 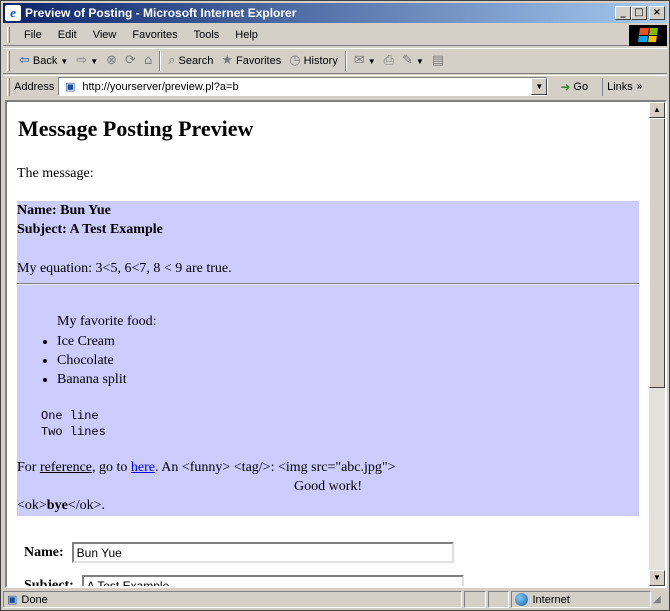 I want to click on favorites-button: ★ Favorites, so click(x=251, y=61).